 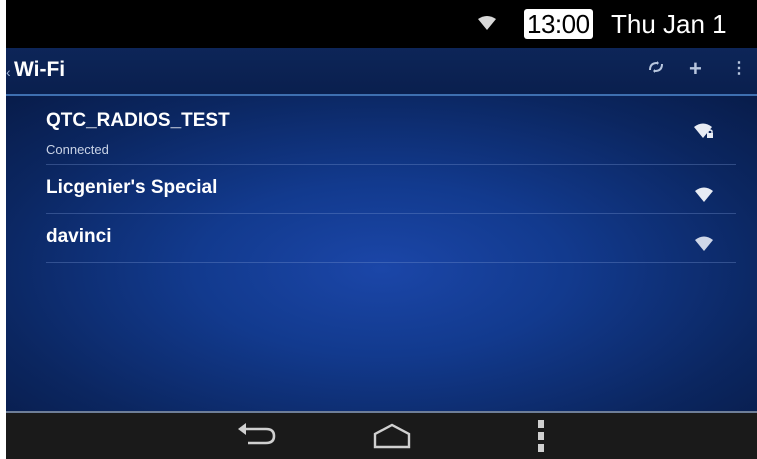 What do you see at coordinates (391, 189) in the screenshot?
I see `network-item: Licgenier's Special` at bounding box center [391, 189].